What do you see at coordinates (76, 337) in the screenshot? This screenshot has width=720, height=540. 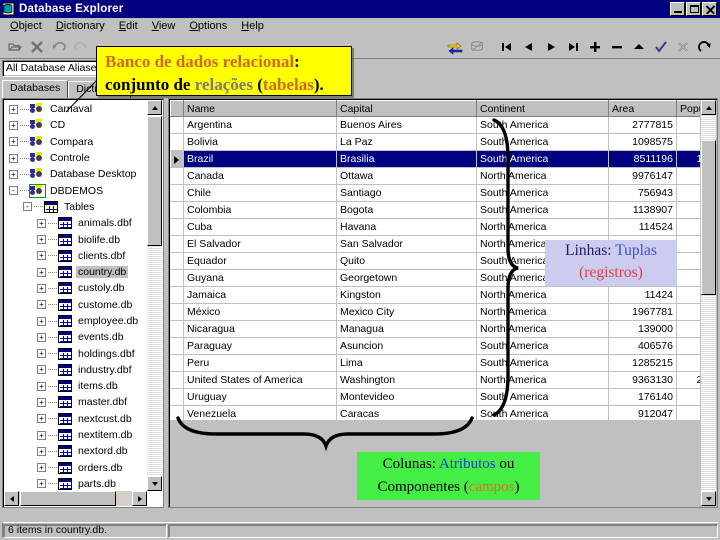 I see `tree-node: + events.db` at bounding box center [76, 337].